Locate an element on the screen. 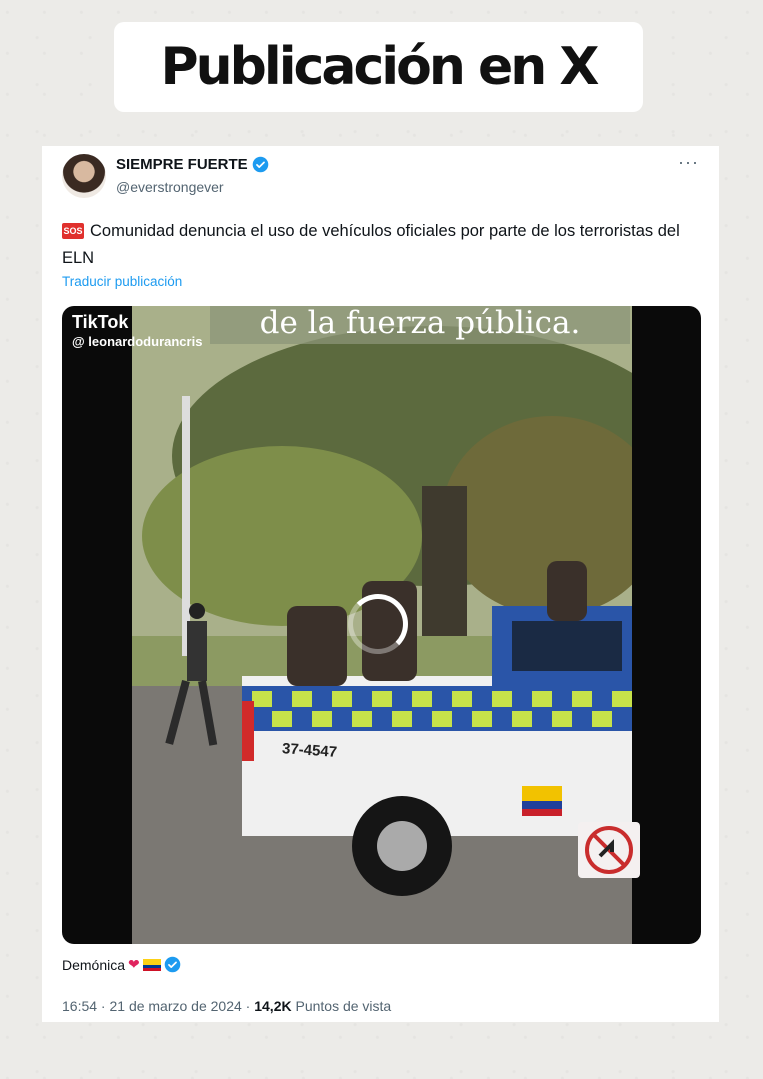  community-badge-icon is located at coordinates (609, 850).